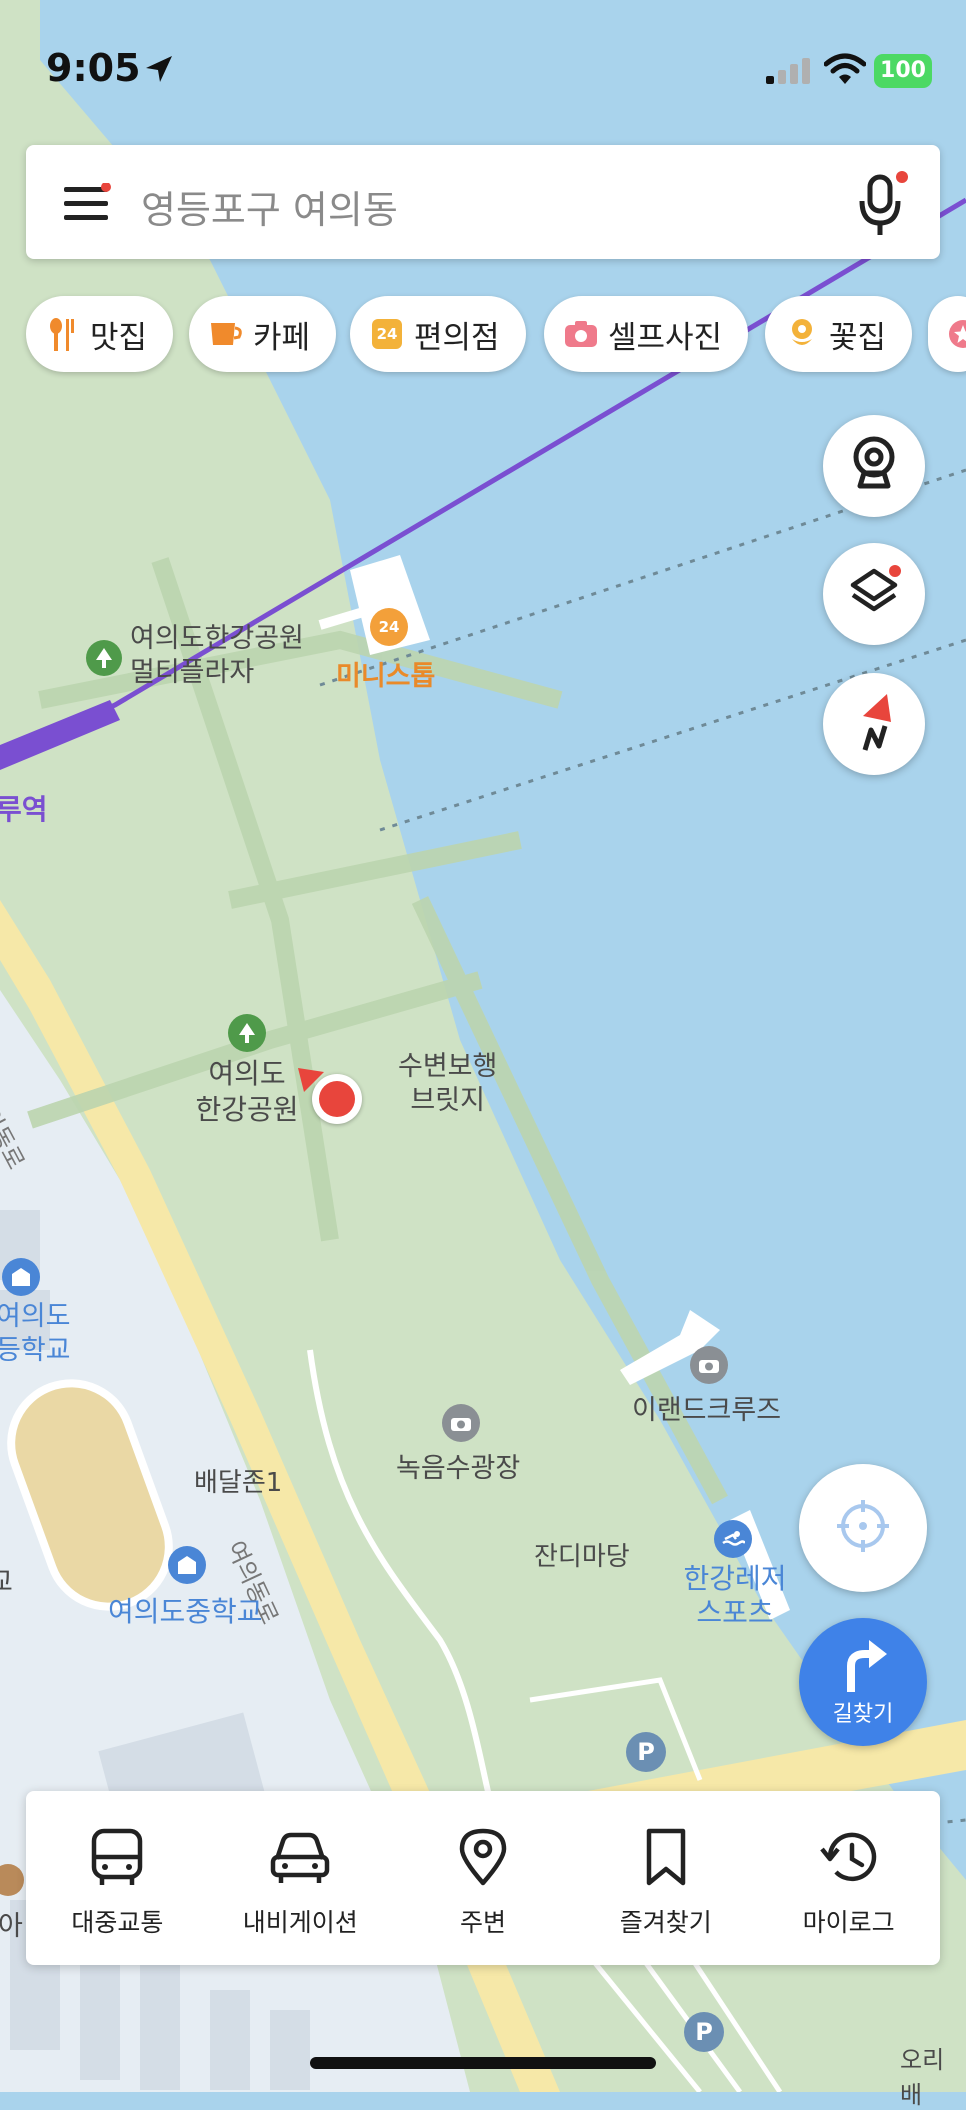 This screenshot has width=966, height=2110. What do you see at coordinates (665, 337) in the screenshot?
I see `chip-label: 셀프사진` at bounding box center [665, 337].